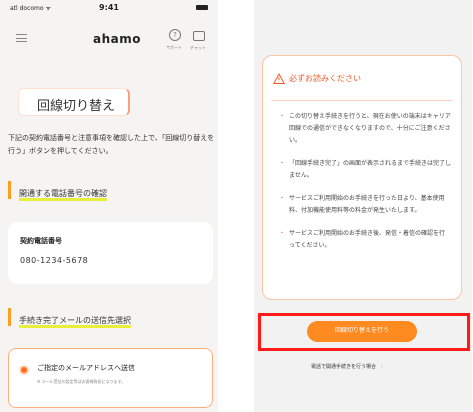 Image resolution: width=473 pixels, height=412 pixels. I want to click on option-note: ※ メール受信の設定等はお客様負担になります。, so click(81, 381).